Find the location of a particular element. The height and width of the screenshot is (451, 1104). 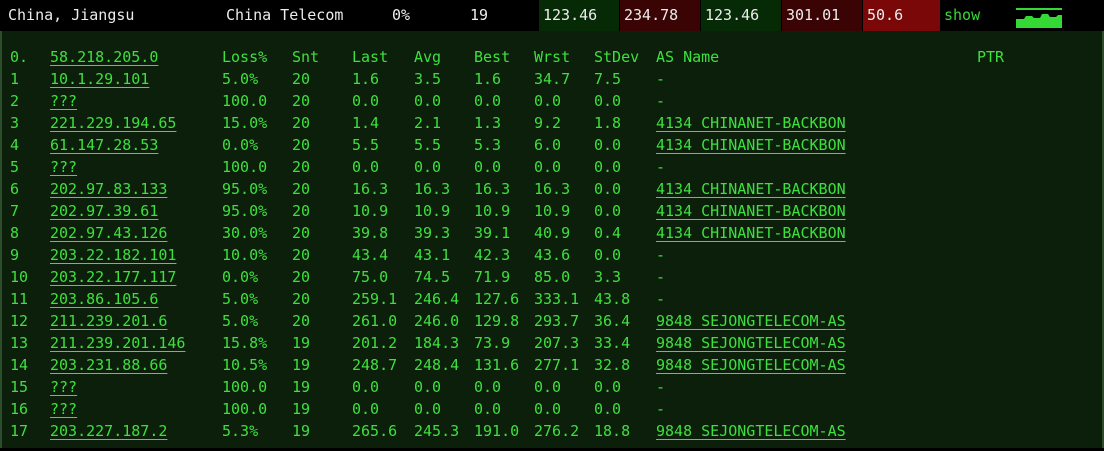

hop-host-link: 203.22.177.117 is located at coordinates (113, 277).